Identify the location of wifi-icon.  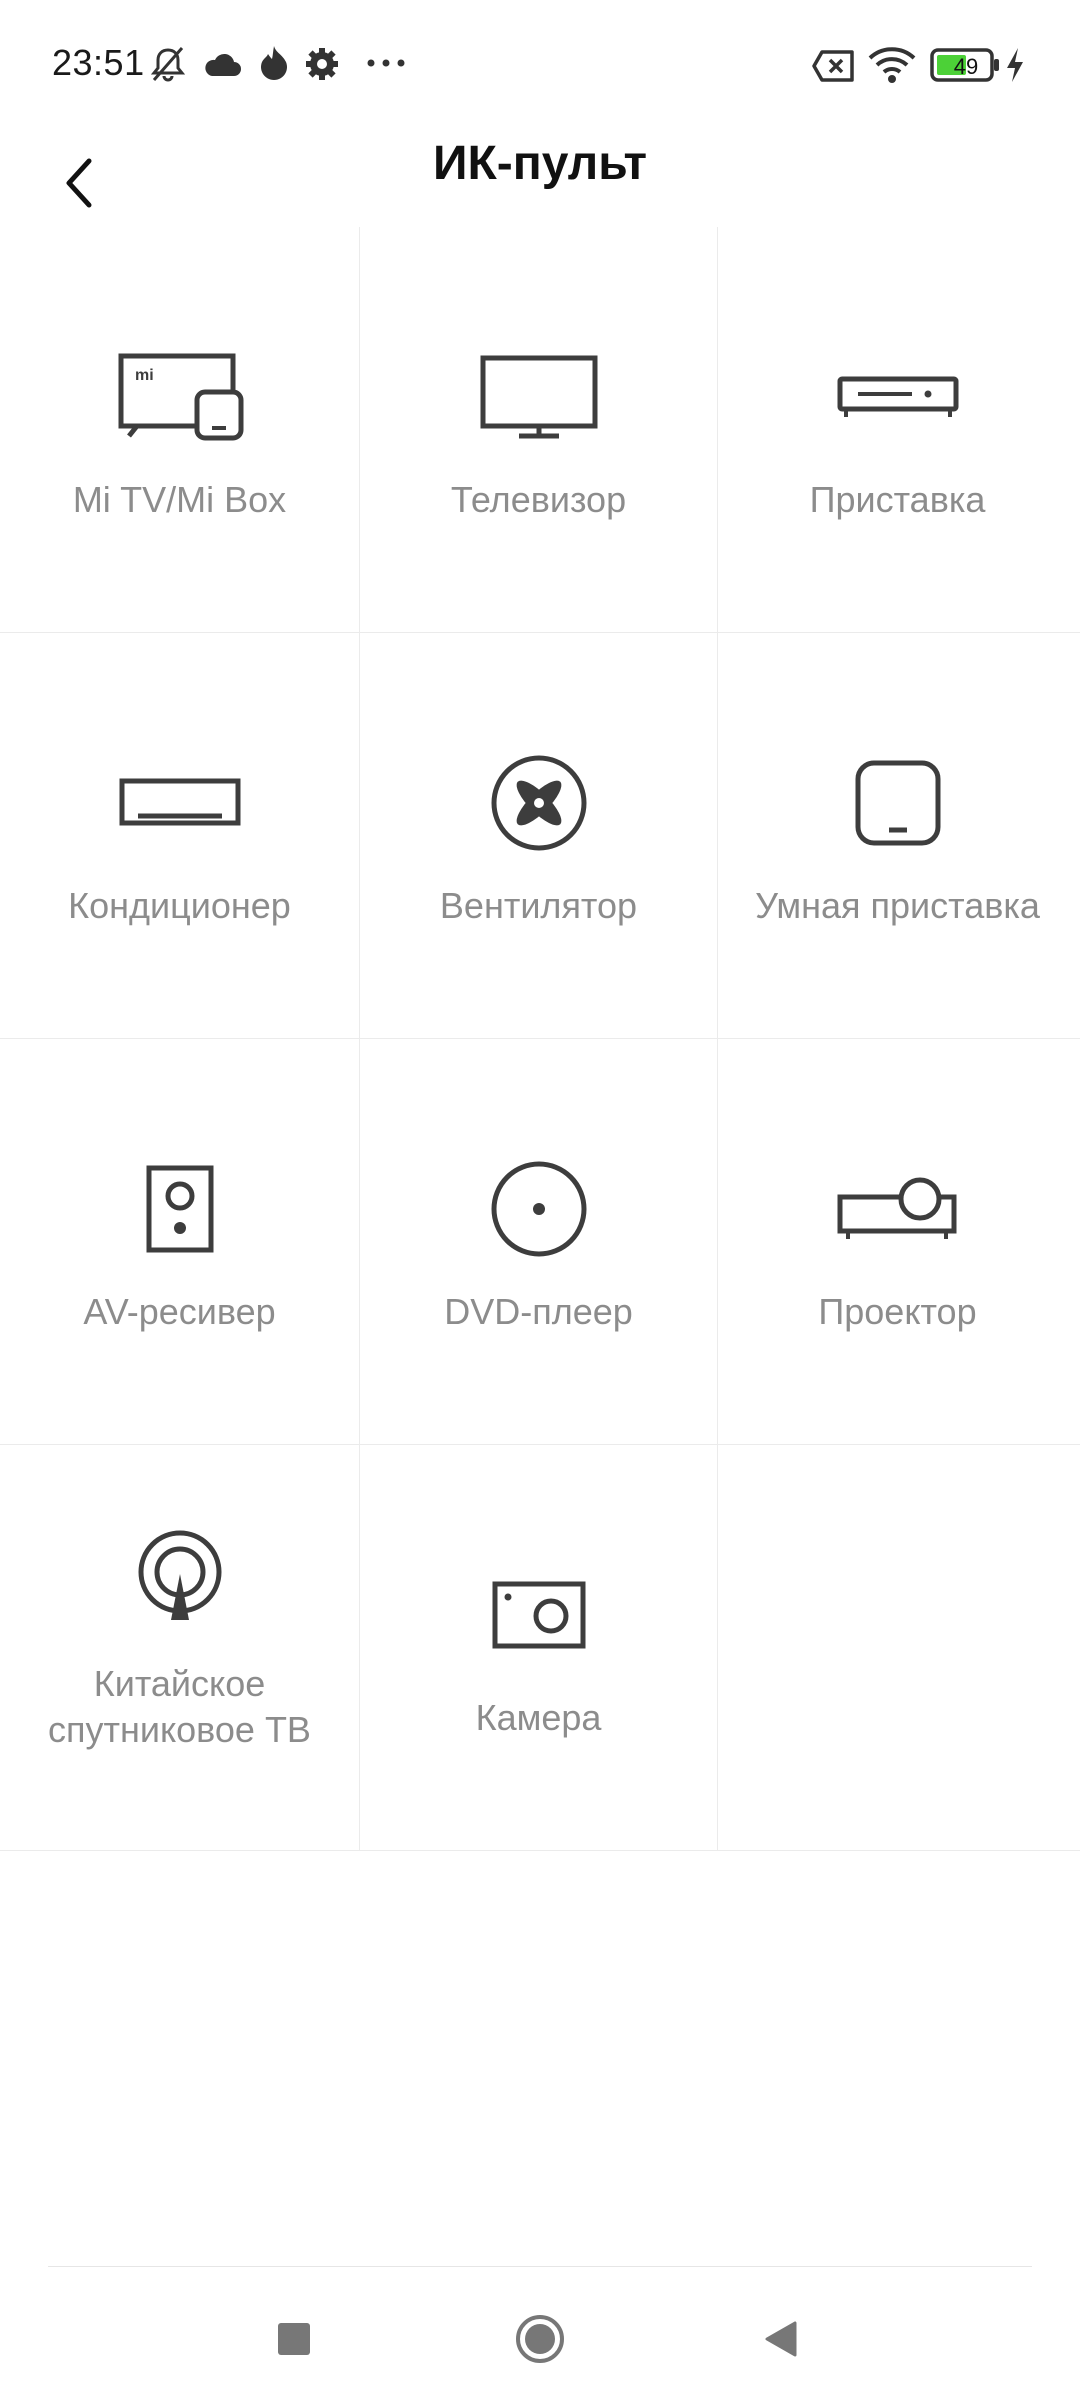
(892, 65).